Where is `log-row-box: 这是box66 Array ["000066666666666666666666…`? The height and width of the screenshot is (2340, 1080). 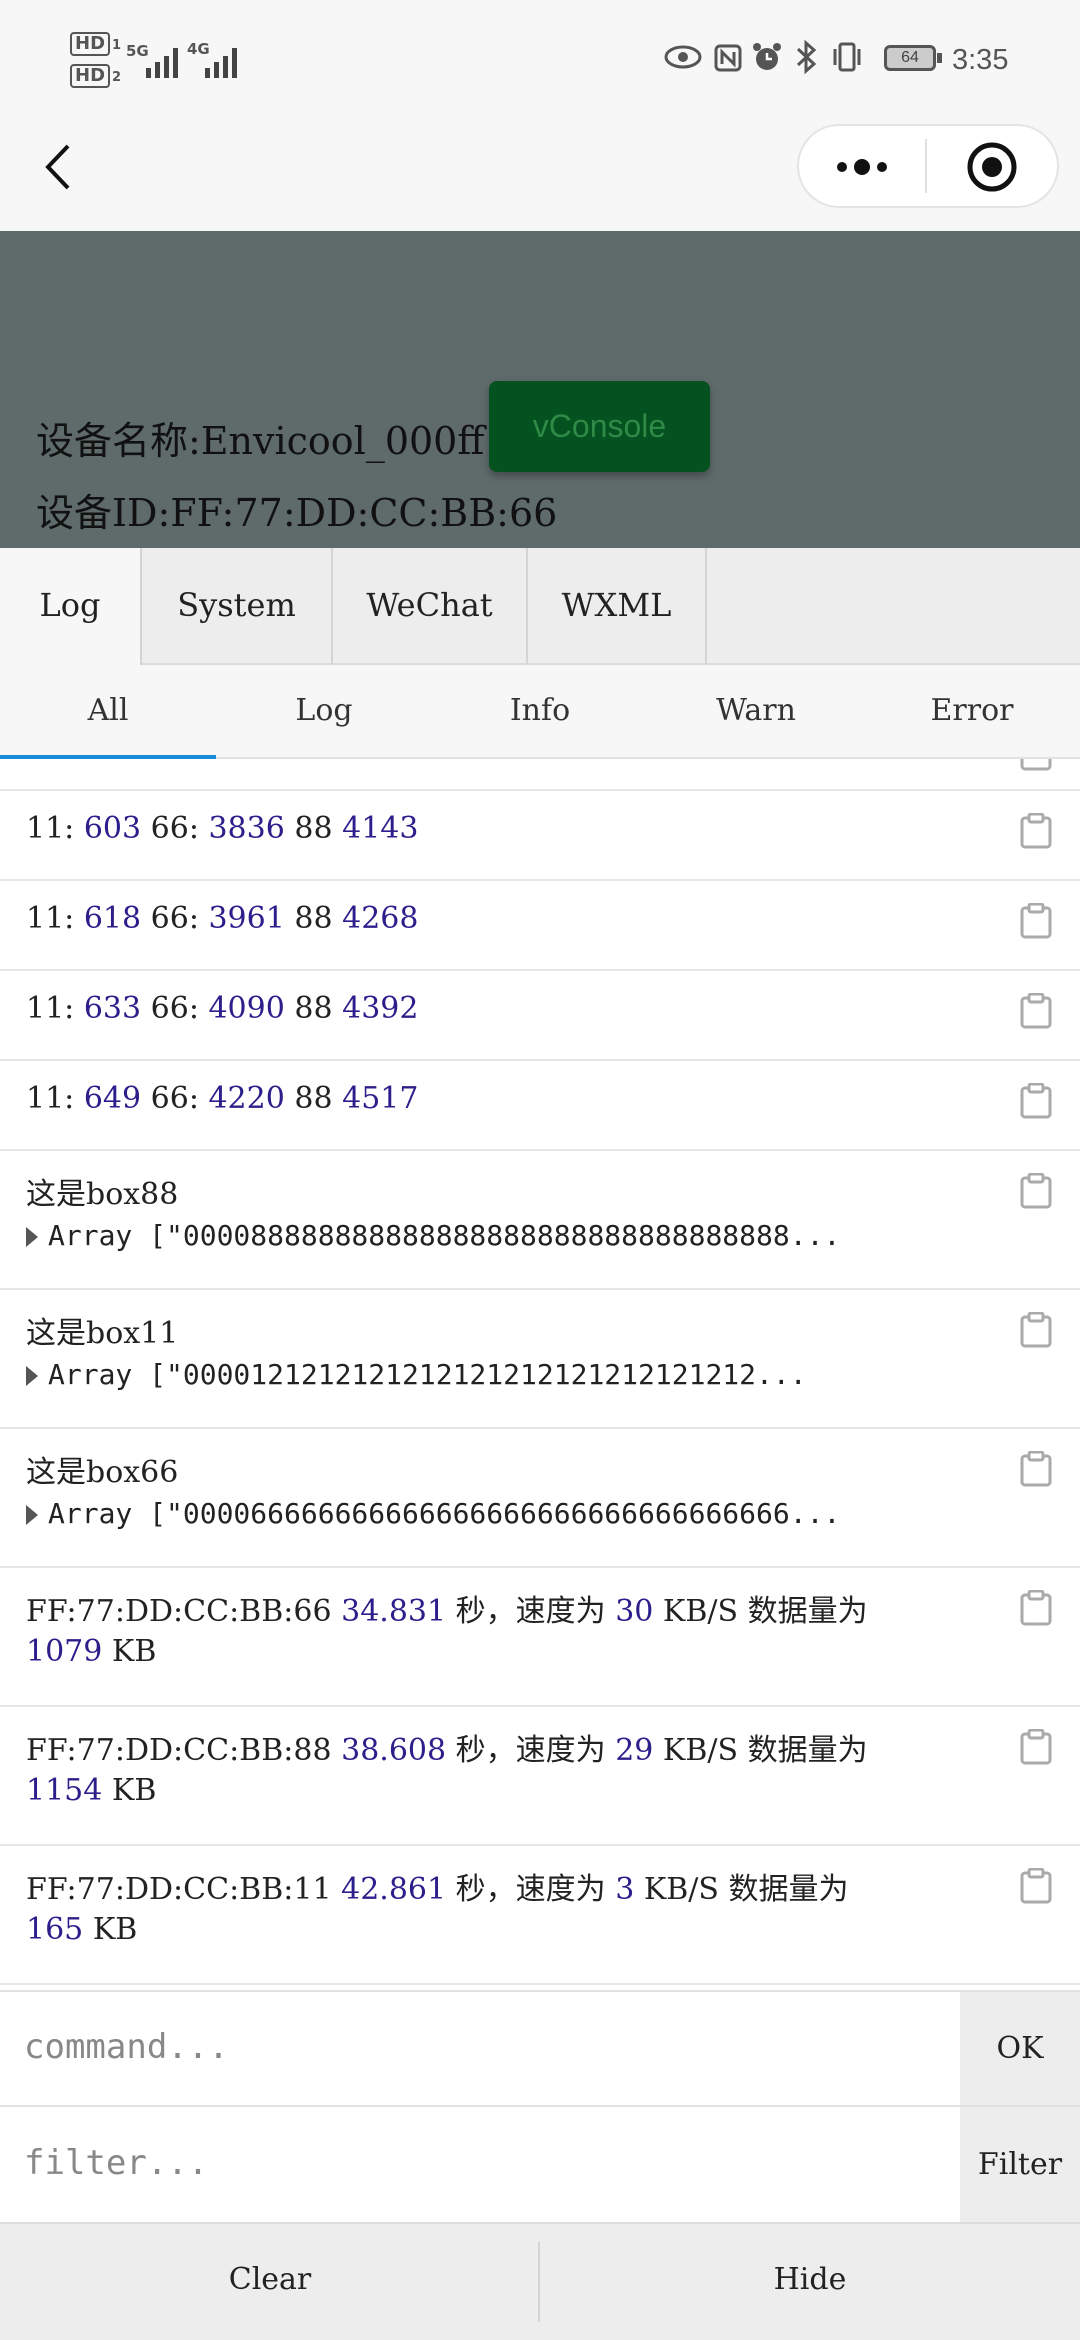
log-row-box: 这是box66 Array ["000066666666666666666666… is located at coordinates (540, 1498).